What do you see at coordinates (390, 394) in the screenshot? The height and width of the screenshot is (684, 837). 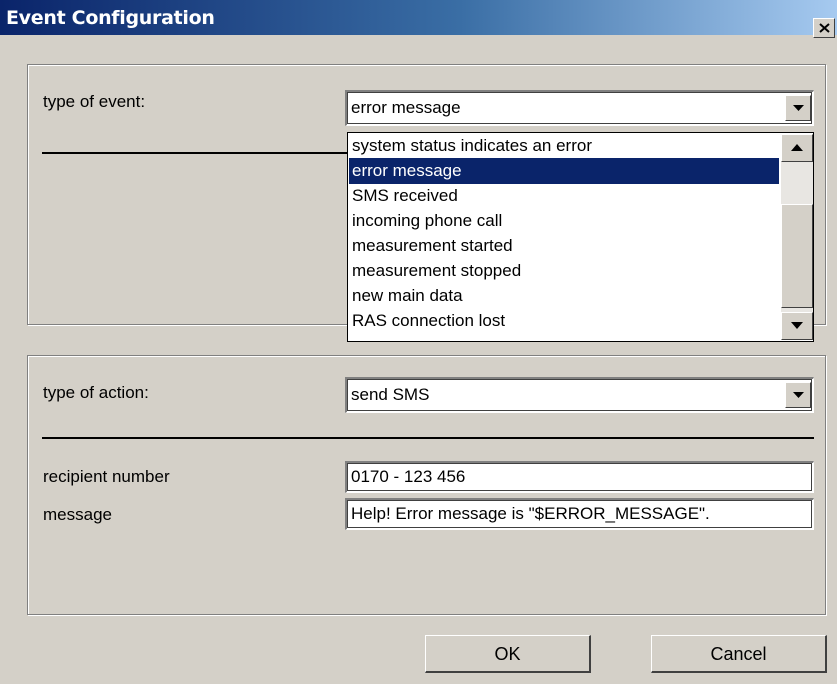 I see `action-type-value: send SMS` at bounding box center [390, 394].